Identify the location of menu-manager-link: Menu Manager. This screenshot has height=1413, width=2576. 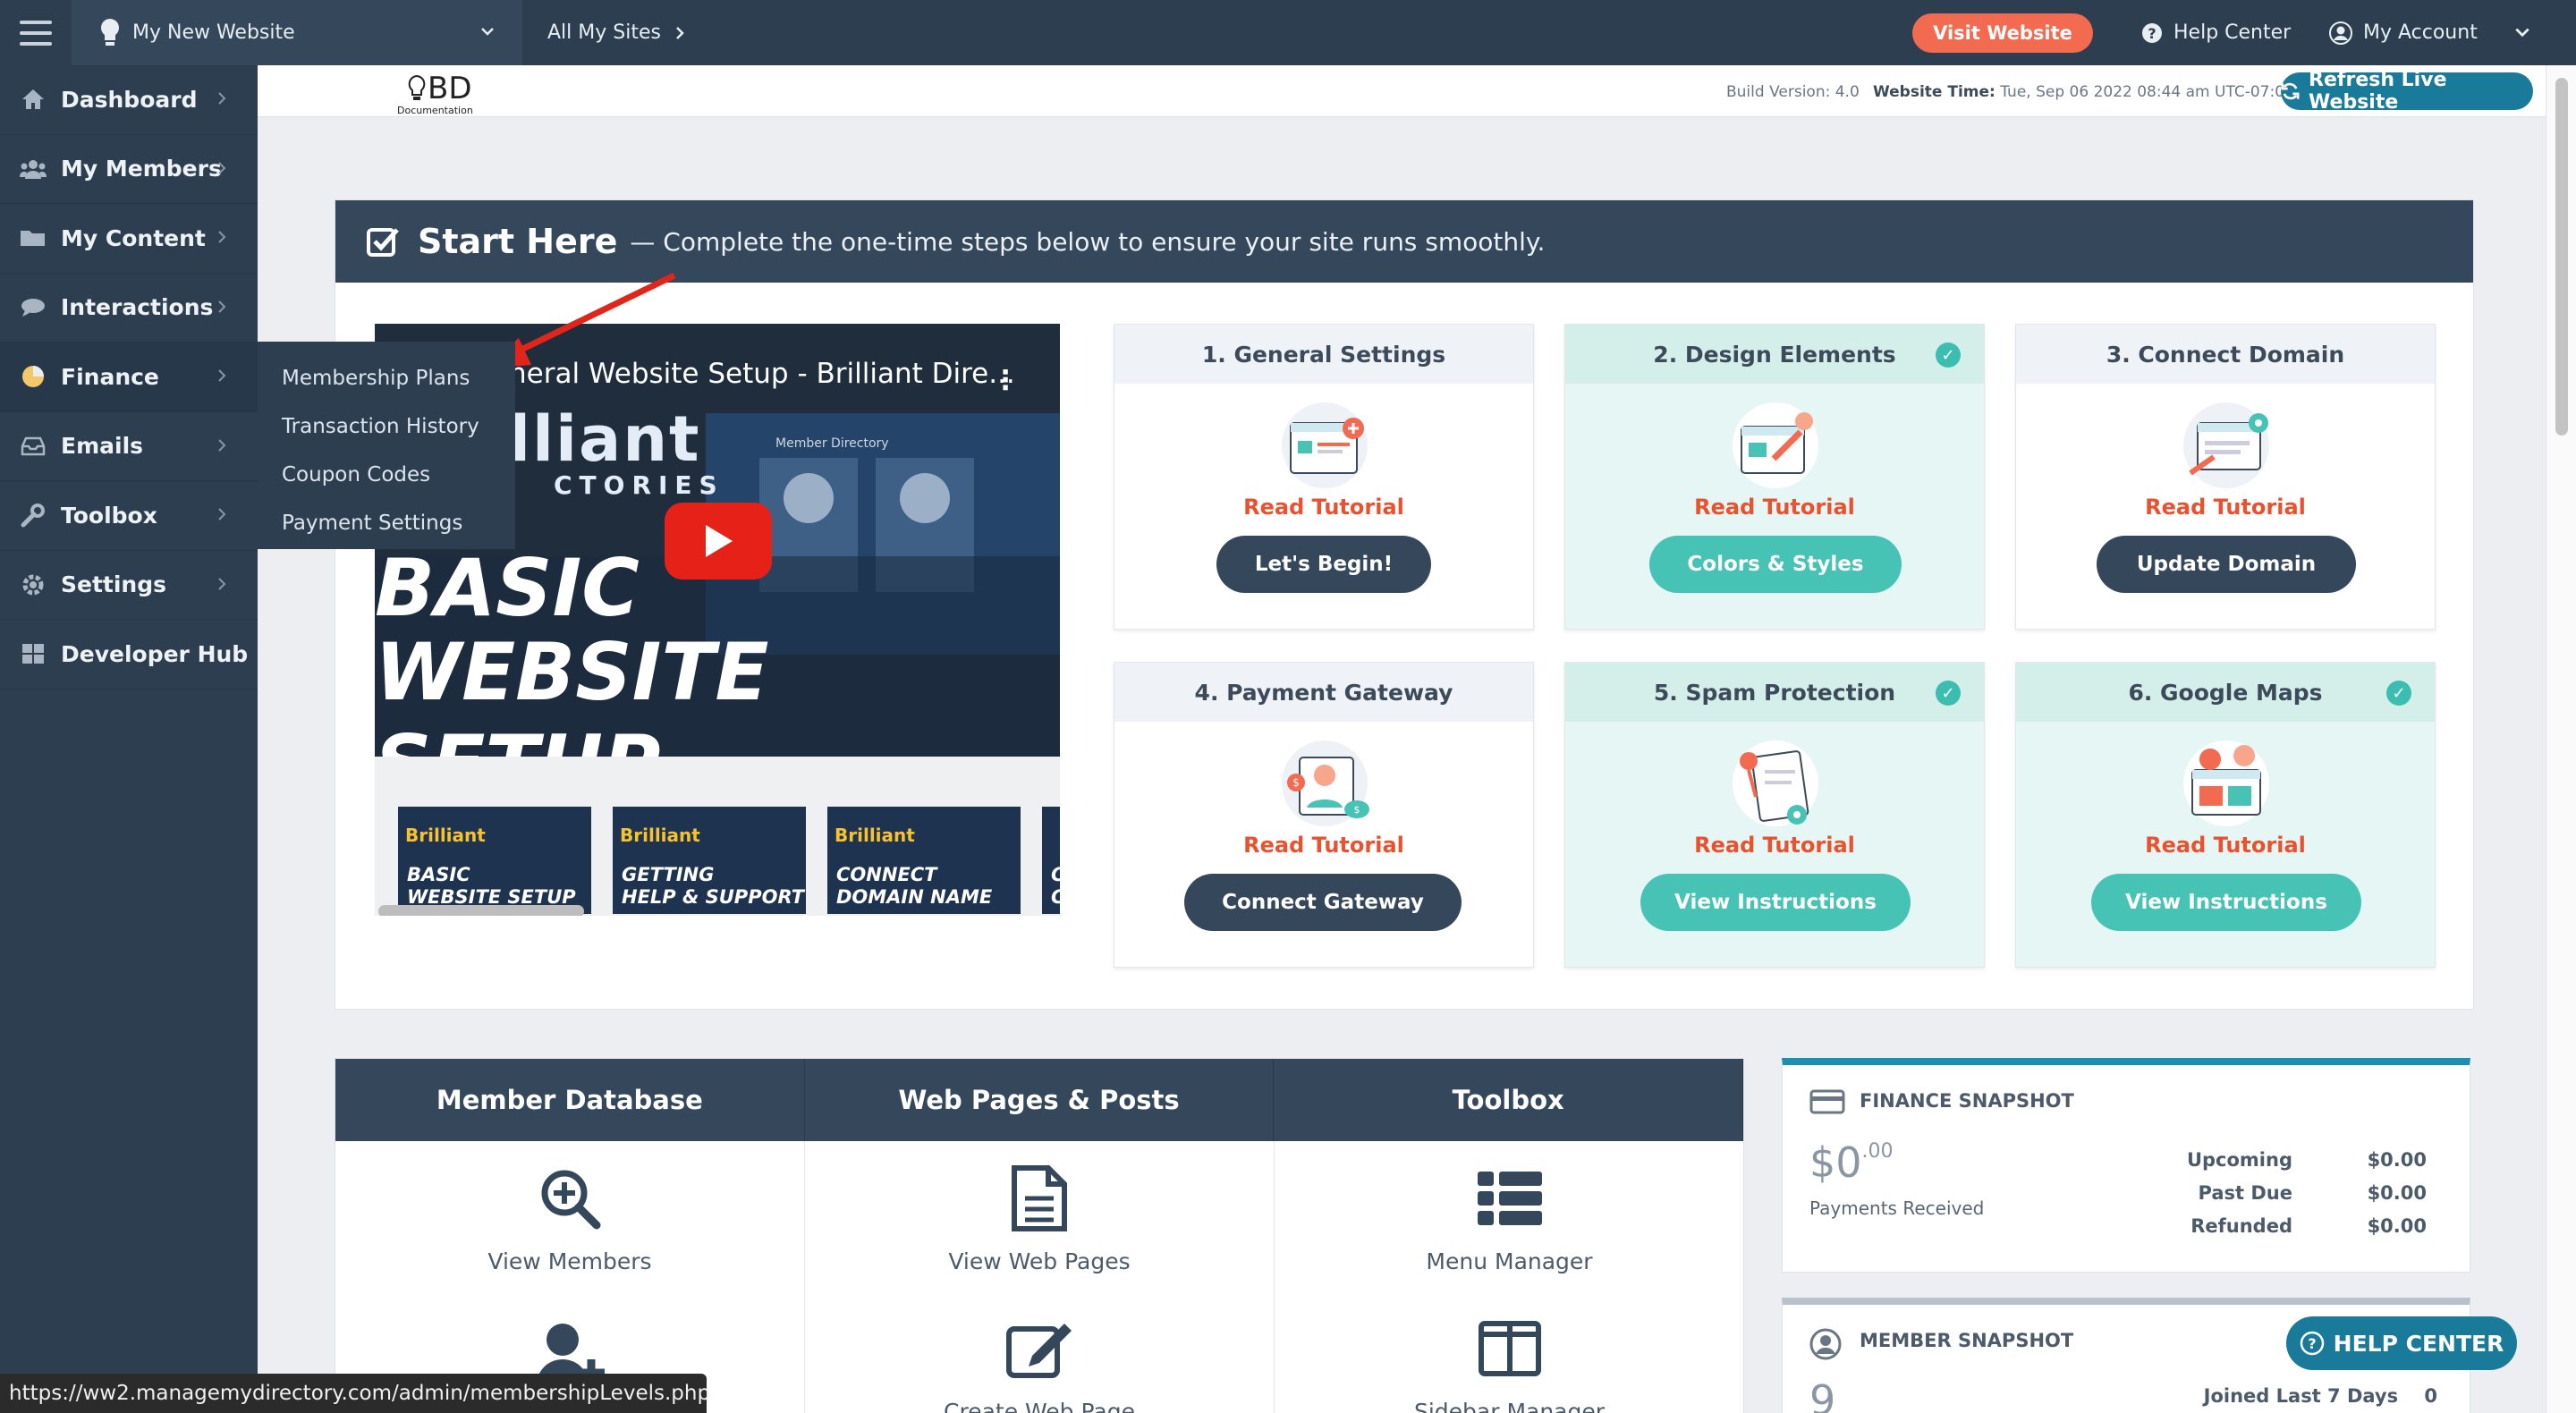
(1509, 1261).